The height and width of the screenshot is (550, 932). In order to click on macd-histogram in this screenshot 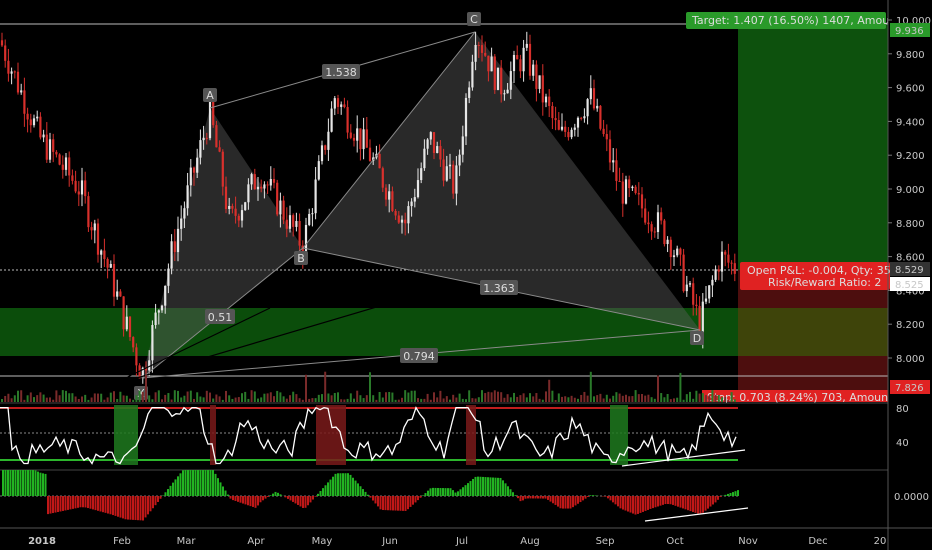, I will do `click(370, 495)`.